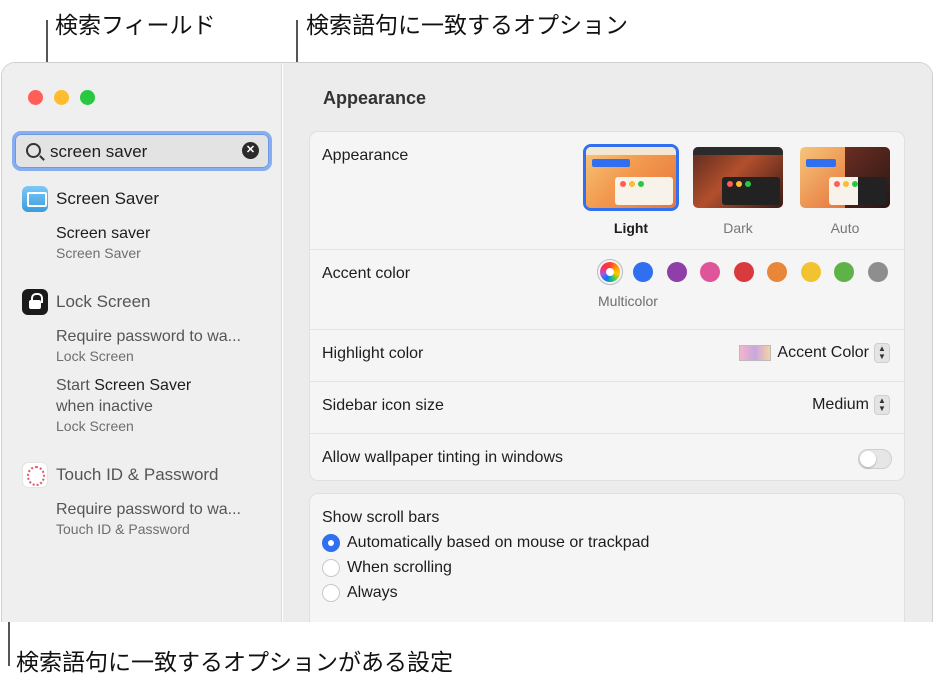 The height and width of the screenshot is (678, 934). What do you see at coordinates (840, 404) in the screenshot?
I see `sidebar-icon-size-value: Medium` at bounding box center [840, 404].